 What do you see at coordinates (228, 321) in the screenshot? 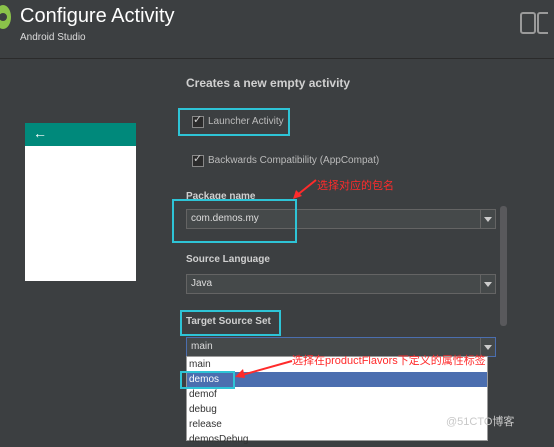
I see `target-source-set-label: Target Source Set` at bounding box center [228, 321].